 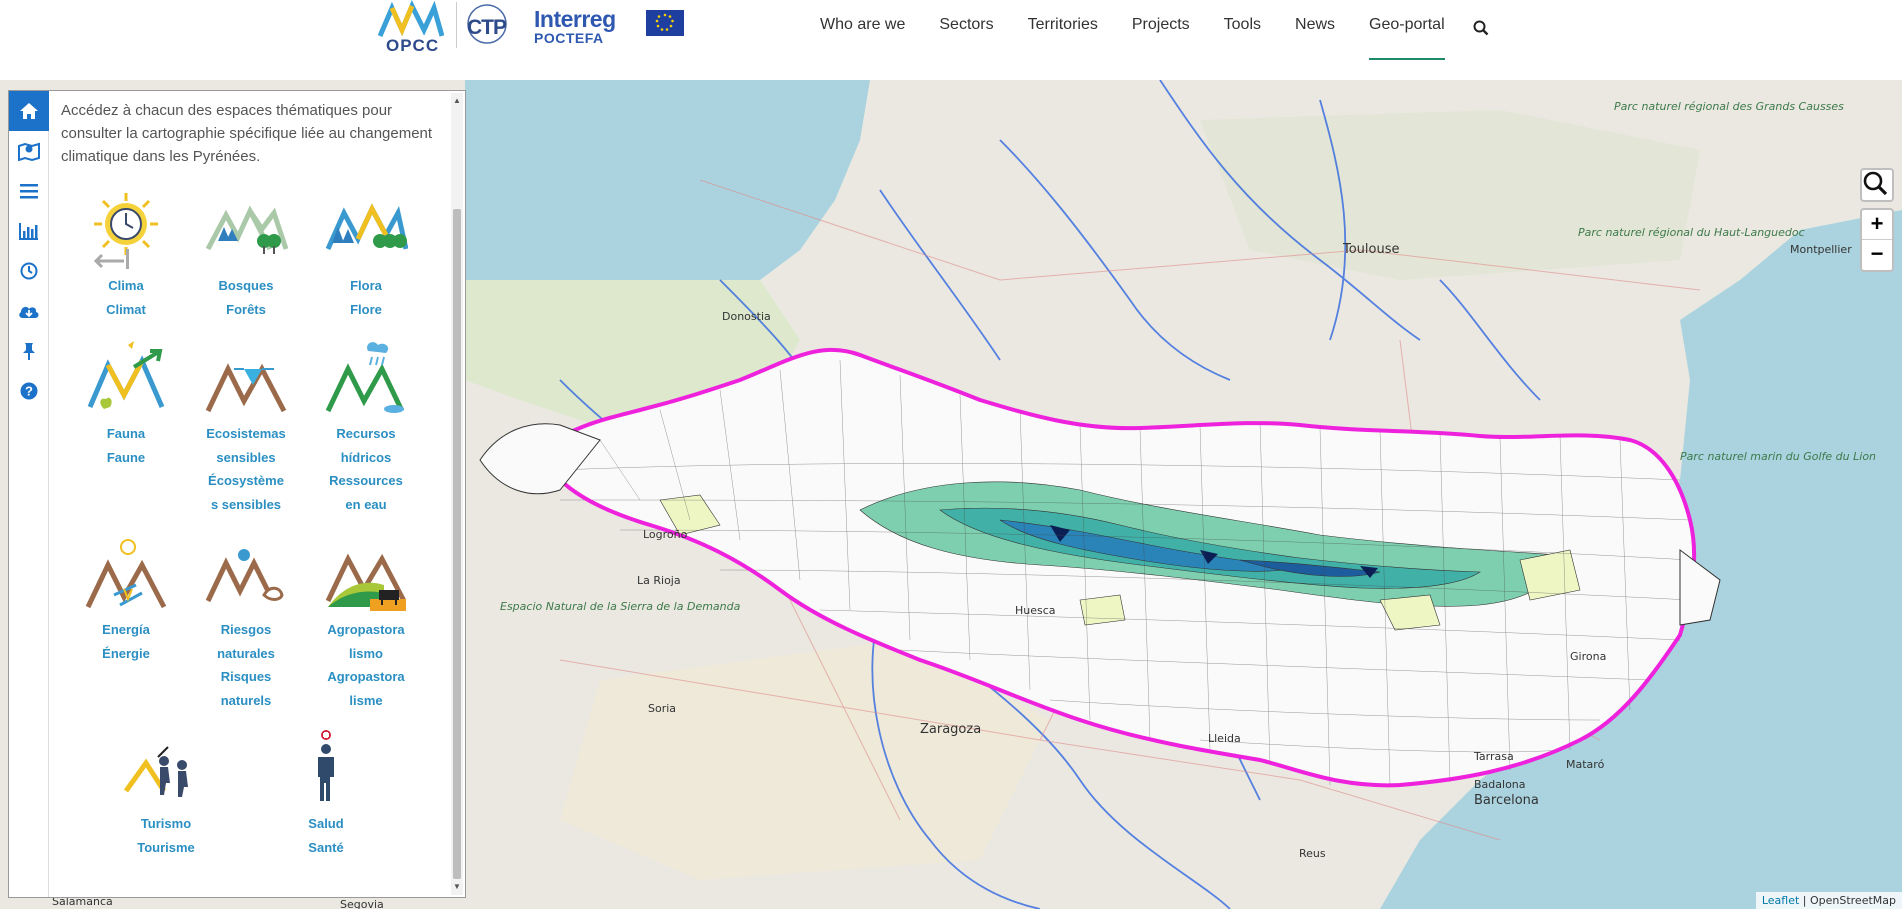 What do you see at coordinates (1063, 30) in the screenshot?
I see `nav-territories: Territories` at bounding box center [1063, 30].